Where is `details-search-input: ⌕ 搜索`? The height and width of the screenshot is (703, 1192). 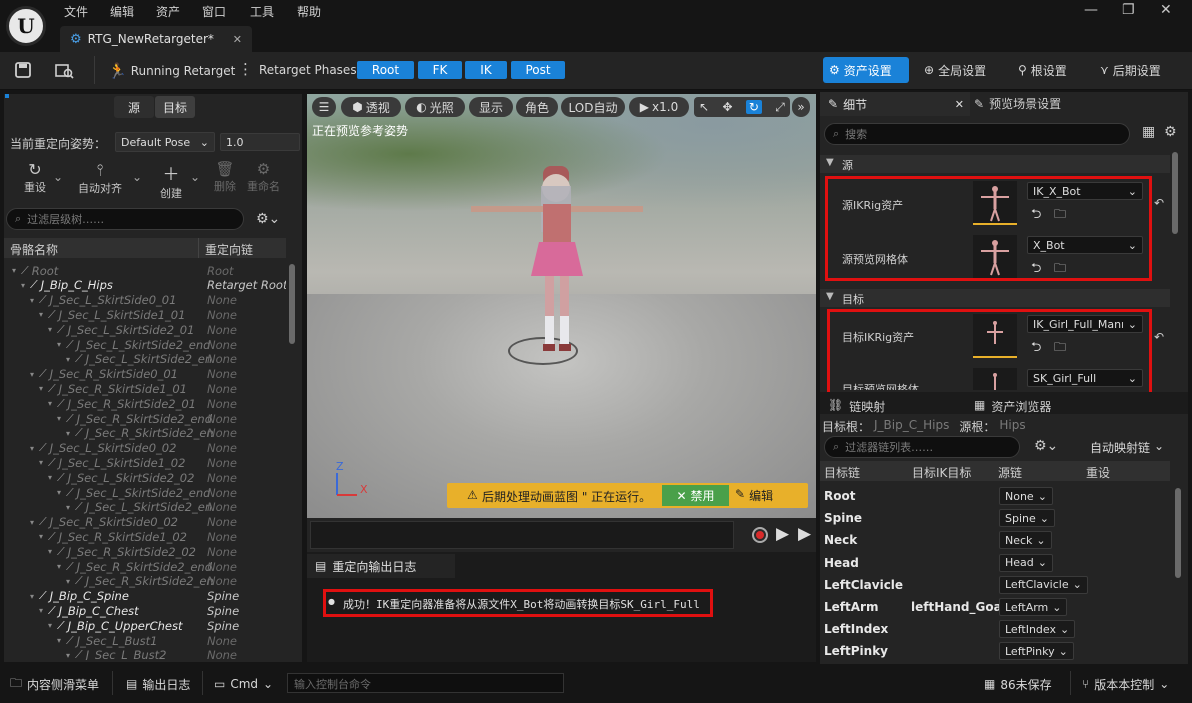 details-search-input: ⌕ 搜索 is located at coordinates (977, 134).